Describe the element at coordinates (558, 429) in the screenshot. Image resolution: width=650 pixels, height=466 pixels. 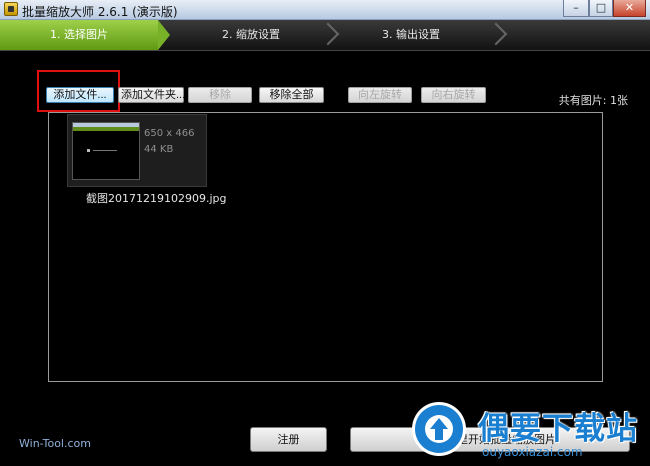
I see `watermark-title: 偶要下载站` at that location.